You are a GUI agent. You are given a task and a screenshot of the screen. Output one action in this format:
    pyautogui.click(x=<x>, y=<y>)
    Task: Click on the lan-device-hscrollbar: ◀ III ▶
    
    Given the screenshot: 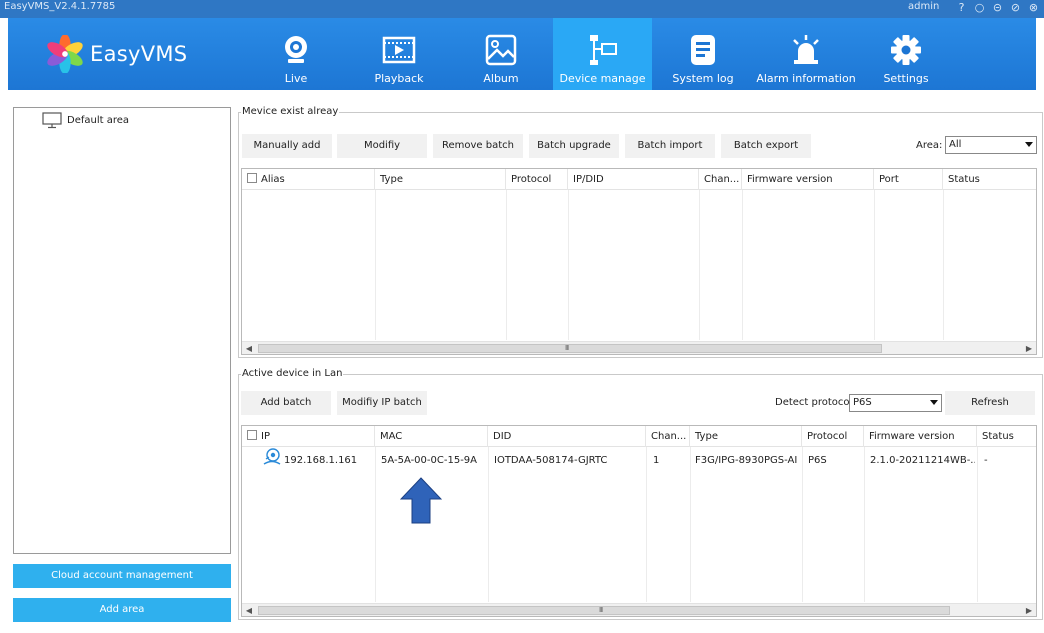 What is the action you would take?
    pyautogui.click(x=639, y=609)
    